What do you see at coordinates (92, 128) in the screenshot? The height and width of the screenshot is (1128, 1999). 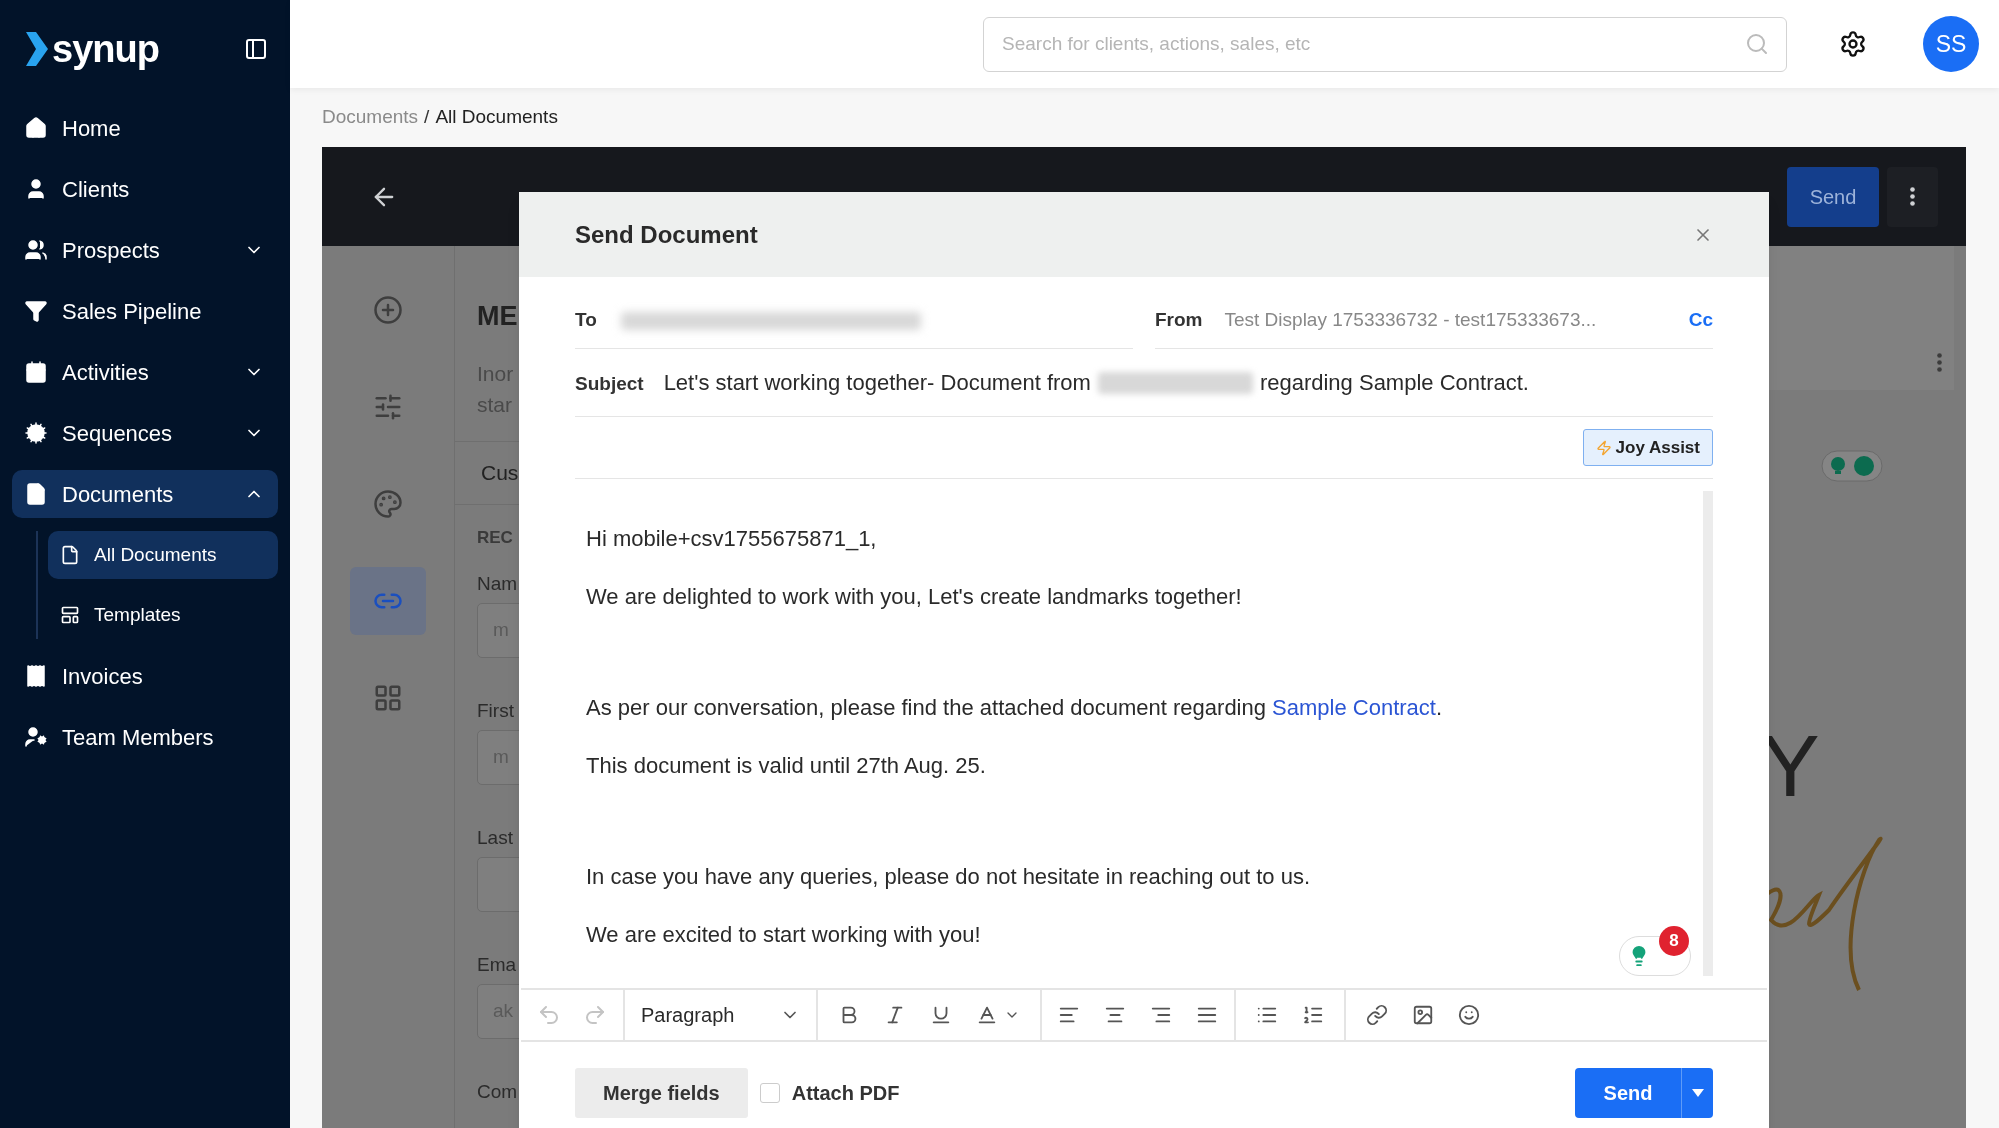 I see `nav-label: Home` at bounding box center [92, 128].